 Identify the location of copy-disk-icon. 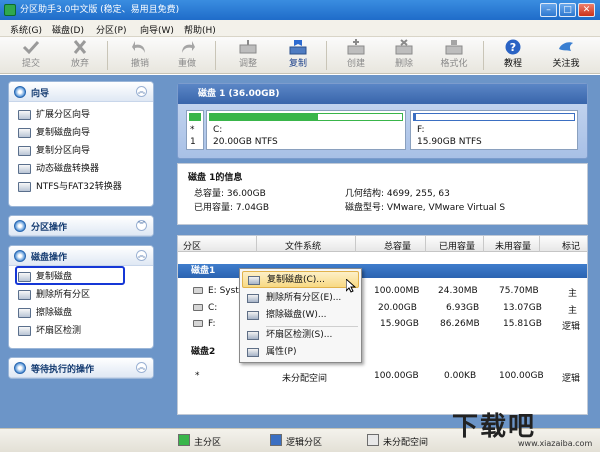
(298, 47).